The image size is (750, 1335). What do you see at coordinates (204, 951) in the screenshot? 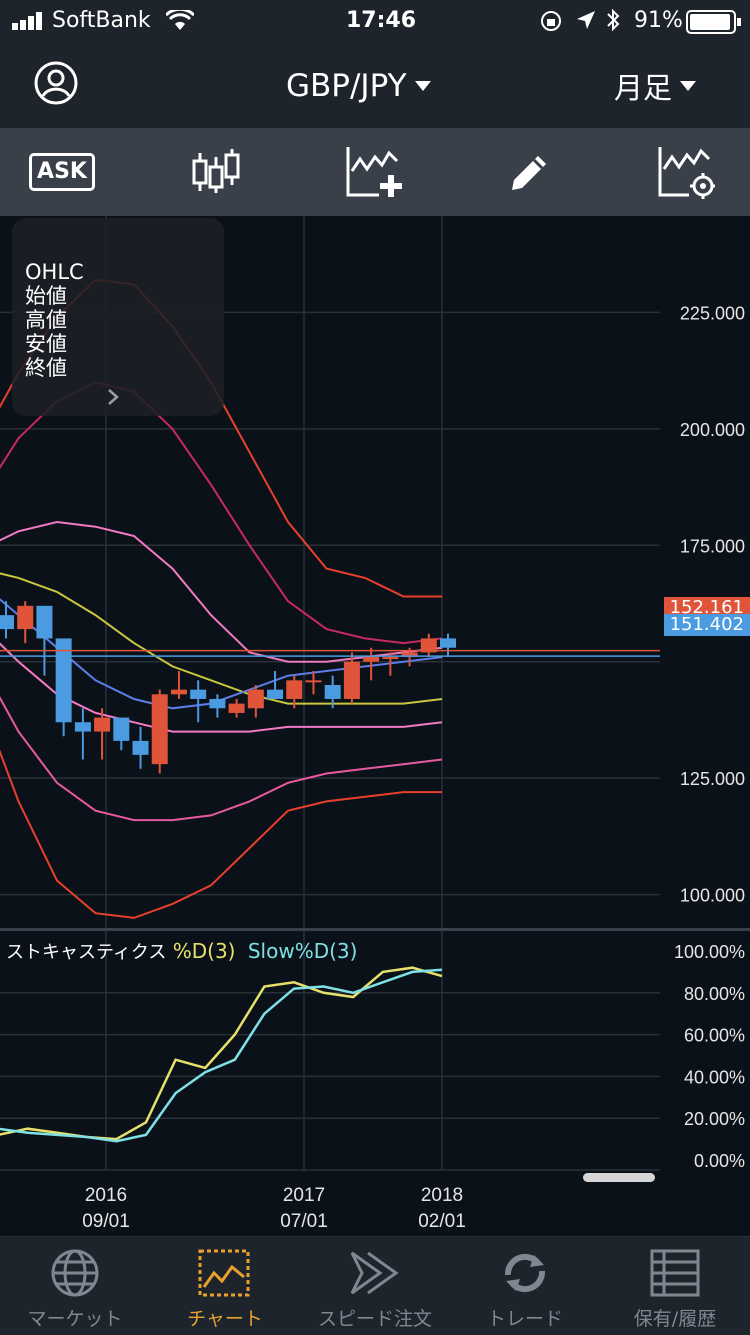
I see `percent-d-label: %D(3)` at bounding box center [204, 951].